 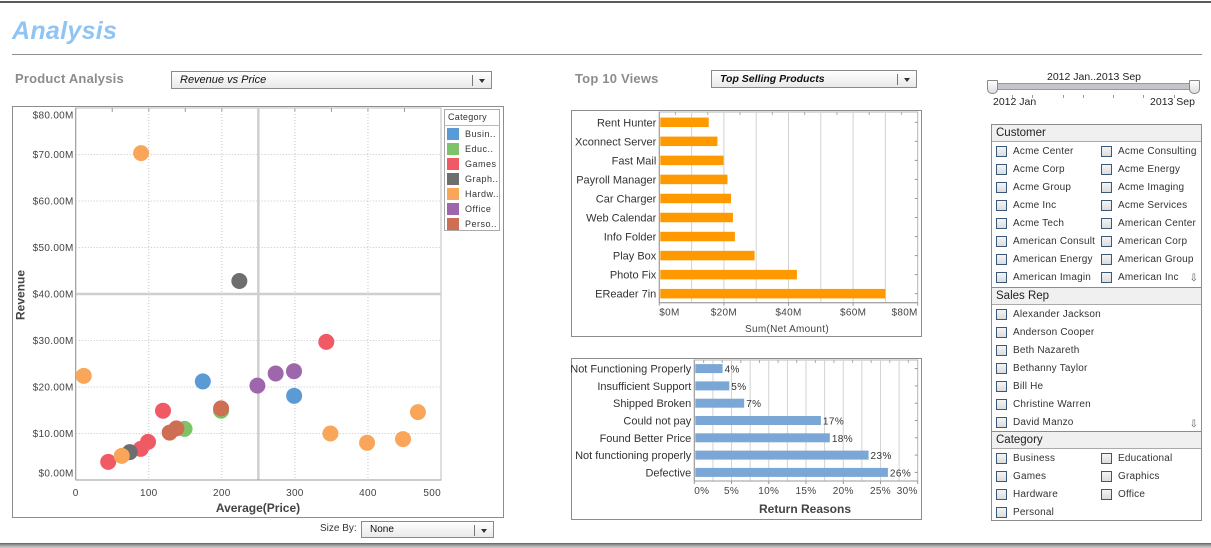 I want to click on filter-option: Bethanny Taylor, so click(x=1096, y=368).